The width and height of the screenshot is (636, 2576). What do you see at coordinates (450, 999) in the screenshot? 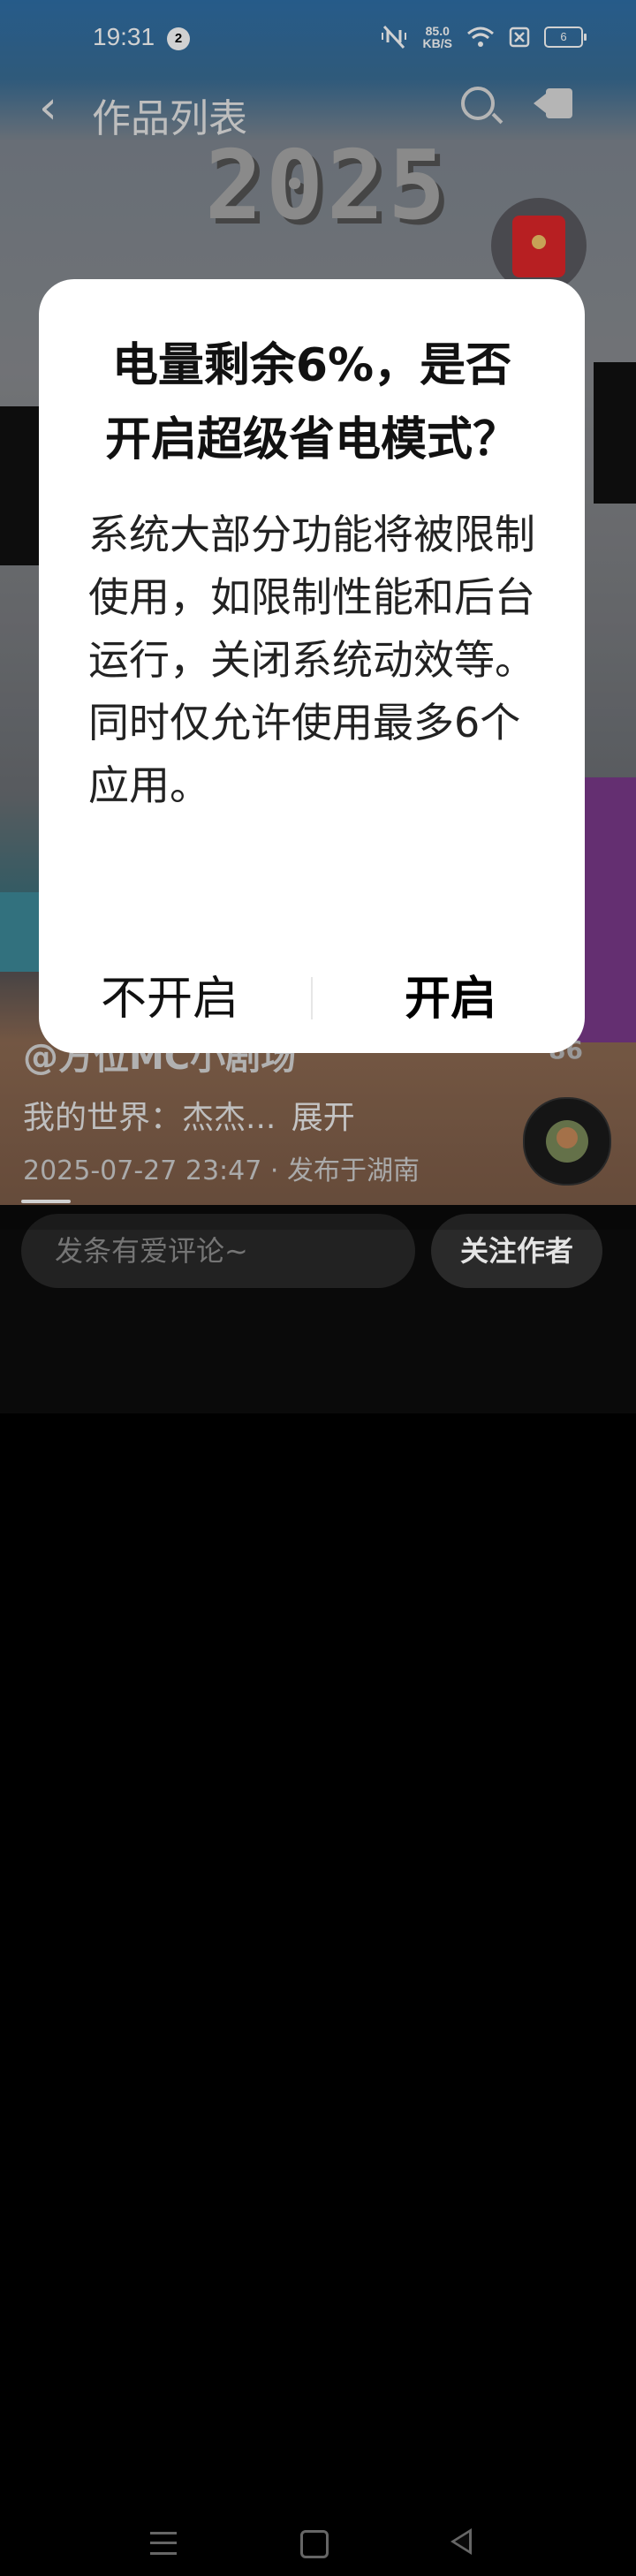
I see `confirm-button: 开启` at bounding box center [450, 999].